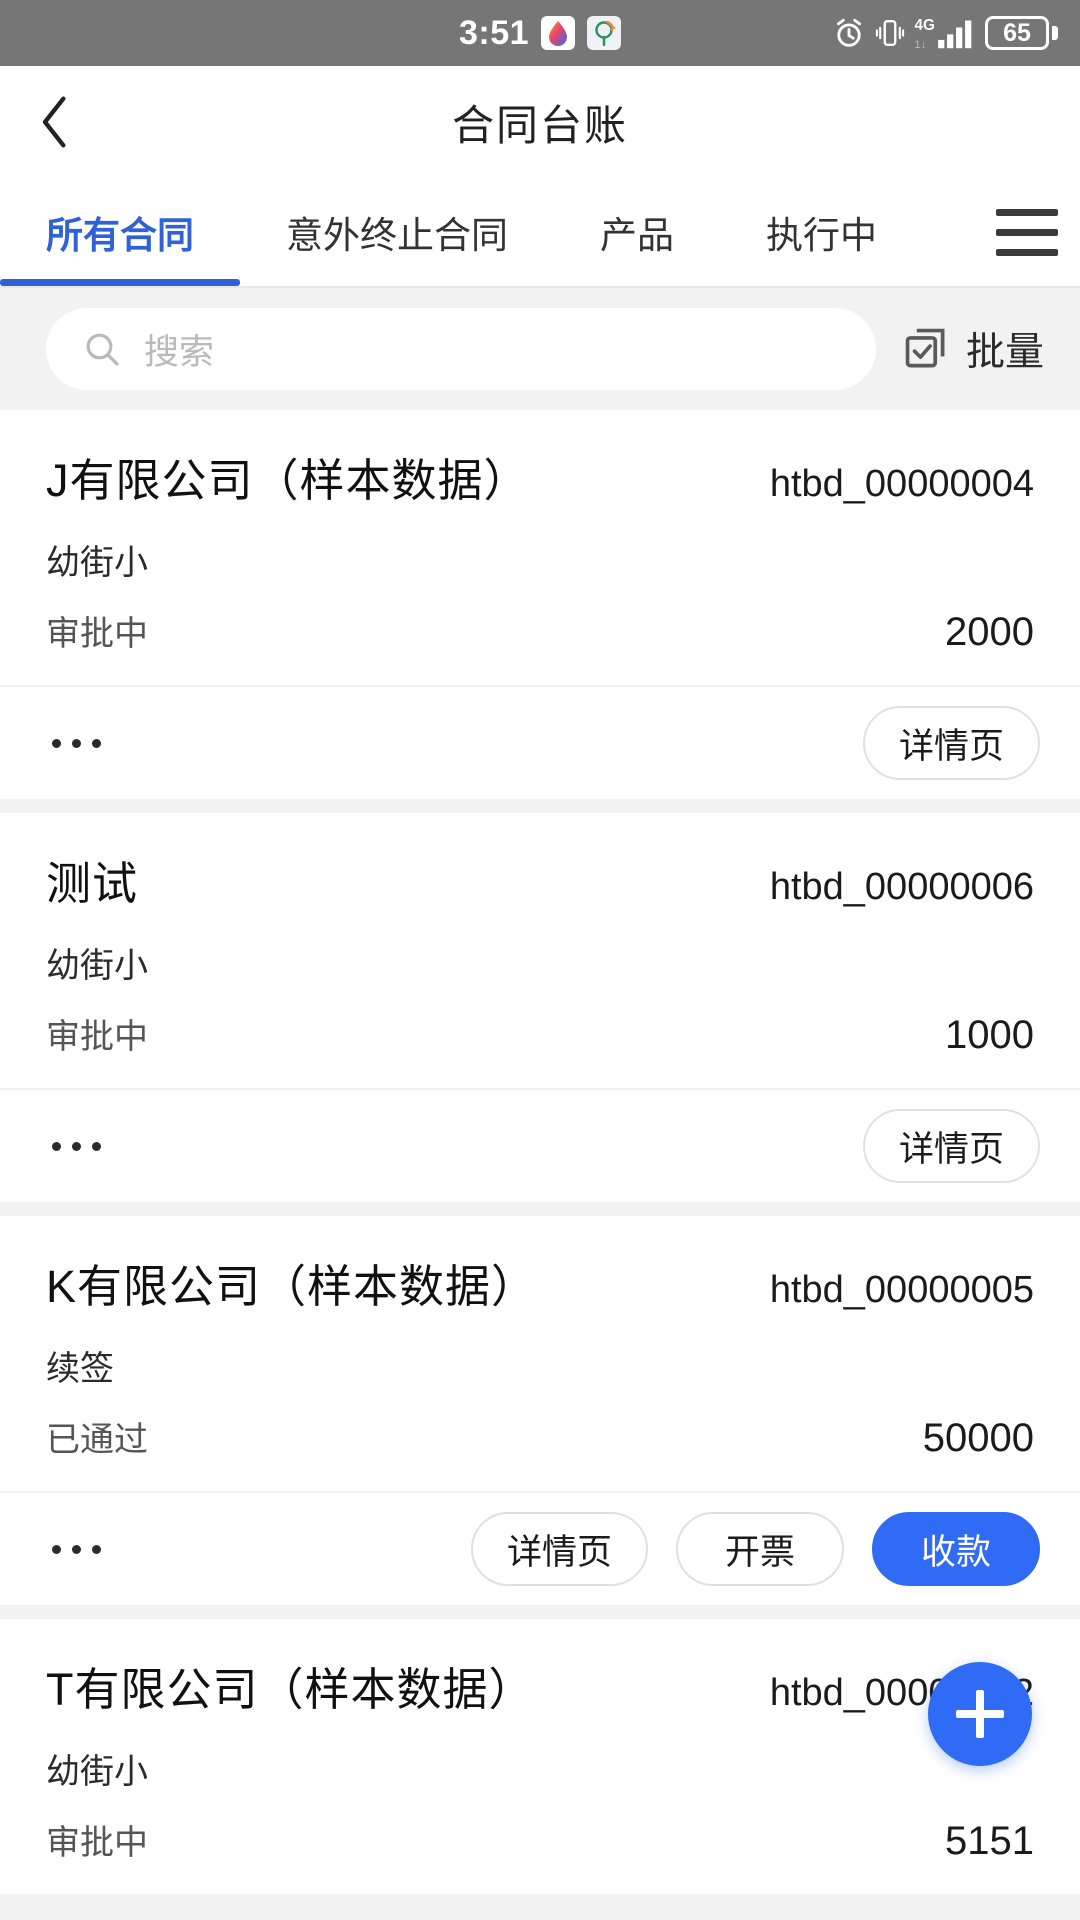 This screenshot has width=1080, height=1920. Describe the element at coordinates (97, 1440) in the screenshot. I see `status-badge: 已通过` at that location.